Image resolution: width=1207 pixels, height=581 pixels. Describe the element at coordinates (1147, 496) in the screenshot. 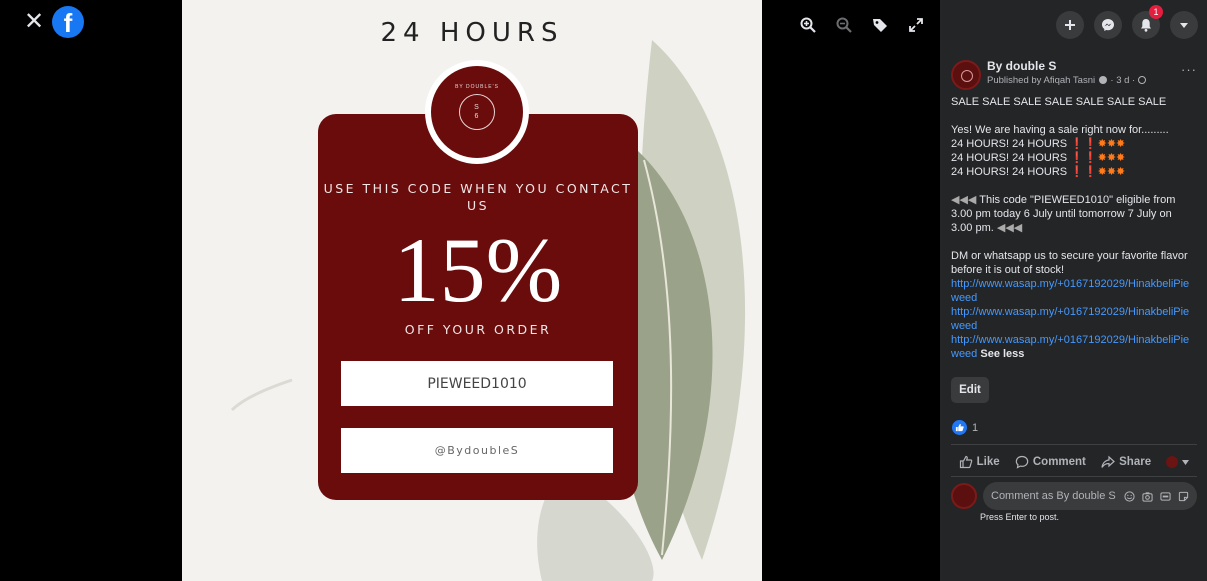

I see `camera-icon` at that location.